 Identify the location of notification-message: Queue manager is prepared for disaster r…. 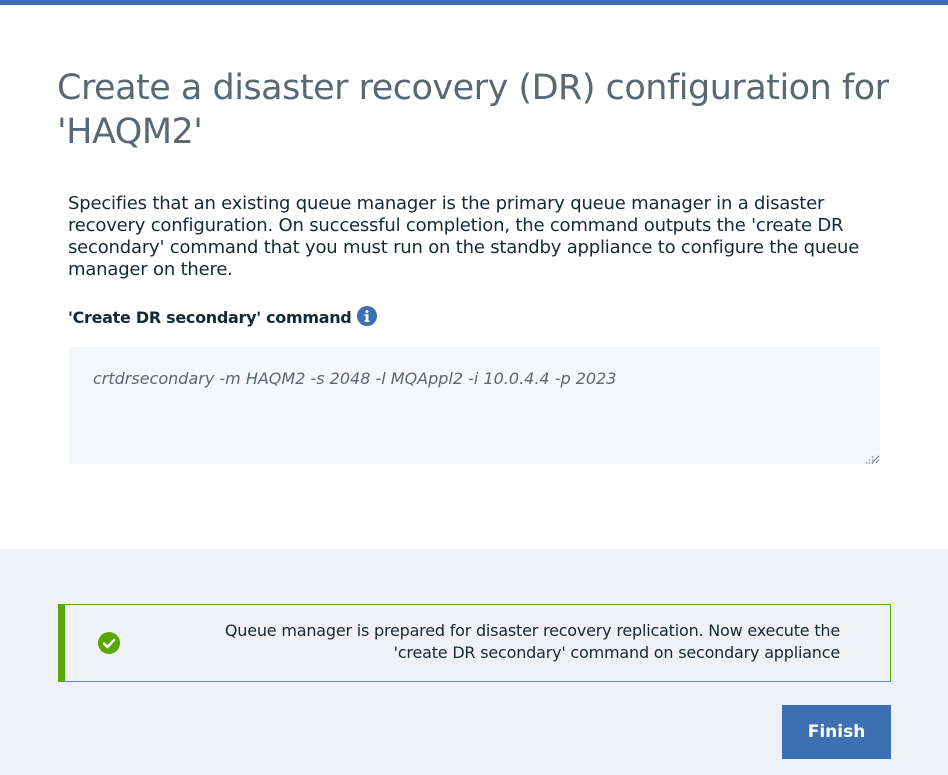
(480, 642).